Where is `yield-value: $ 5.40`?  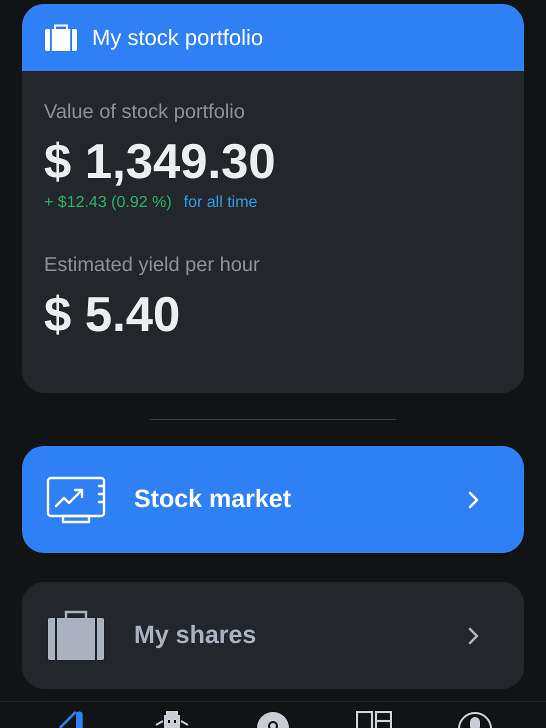
yield-value: $ 5.40 is located at coordinates (113, 315).